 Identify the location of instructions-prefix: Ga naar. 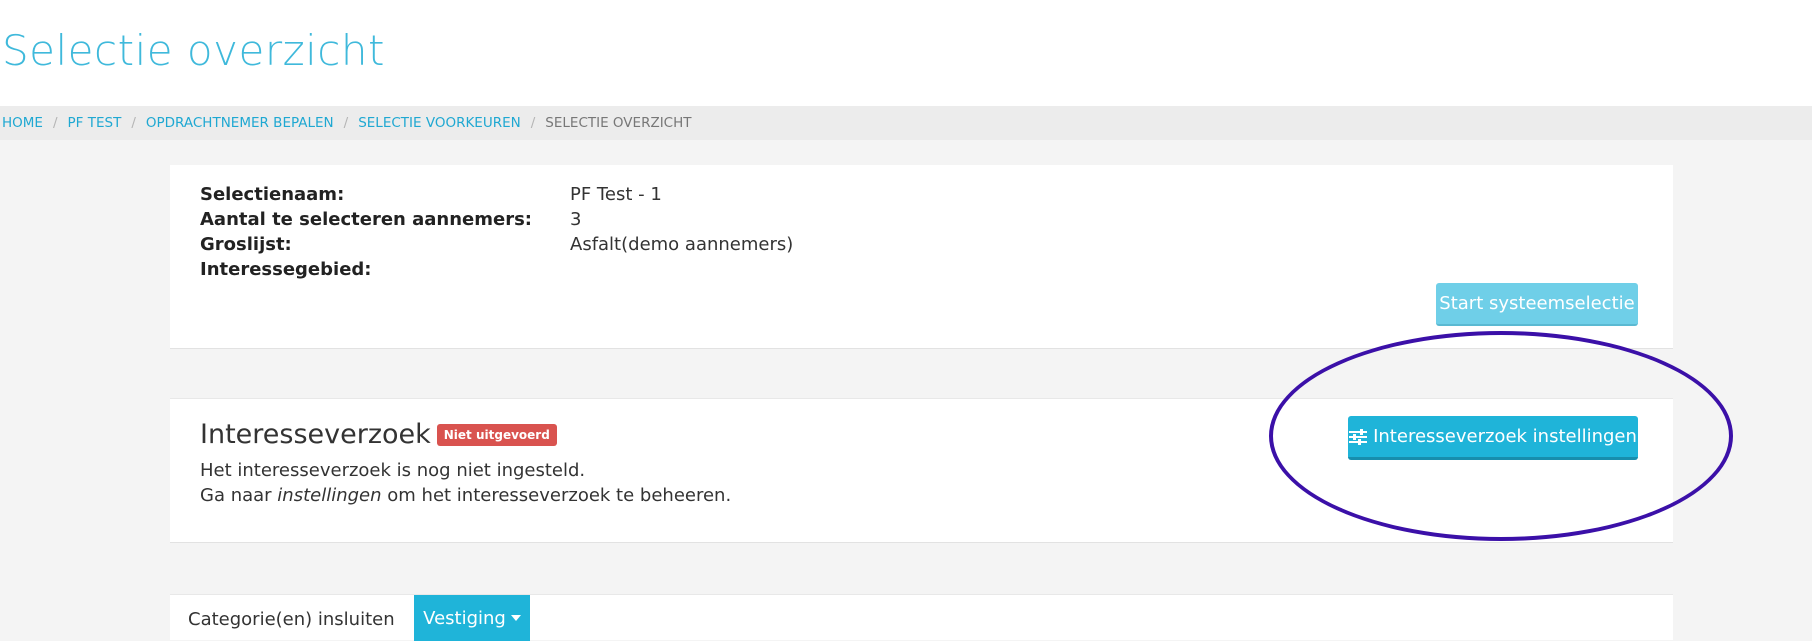
(239, 495).